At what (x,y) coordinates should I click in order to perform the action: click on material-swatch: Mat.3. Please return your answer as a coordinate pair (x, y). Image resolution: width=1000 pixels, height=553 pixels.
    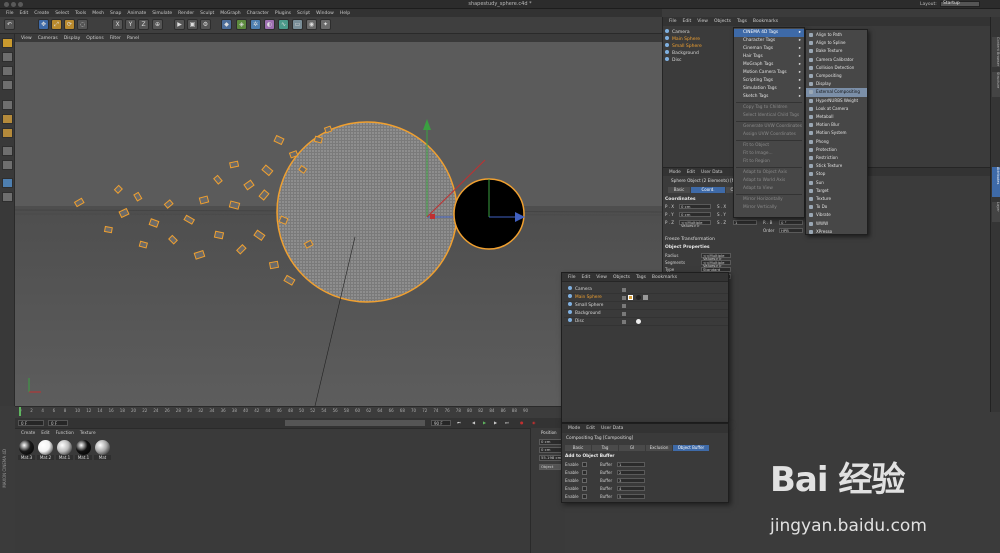
    Looking at the image, I should click on (26, 450).